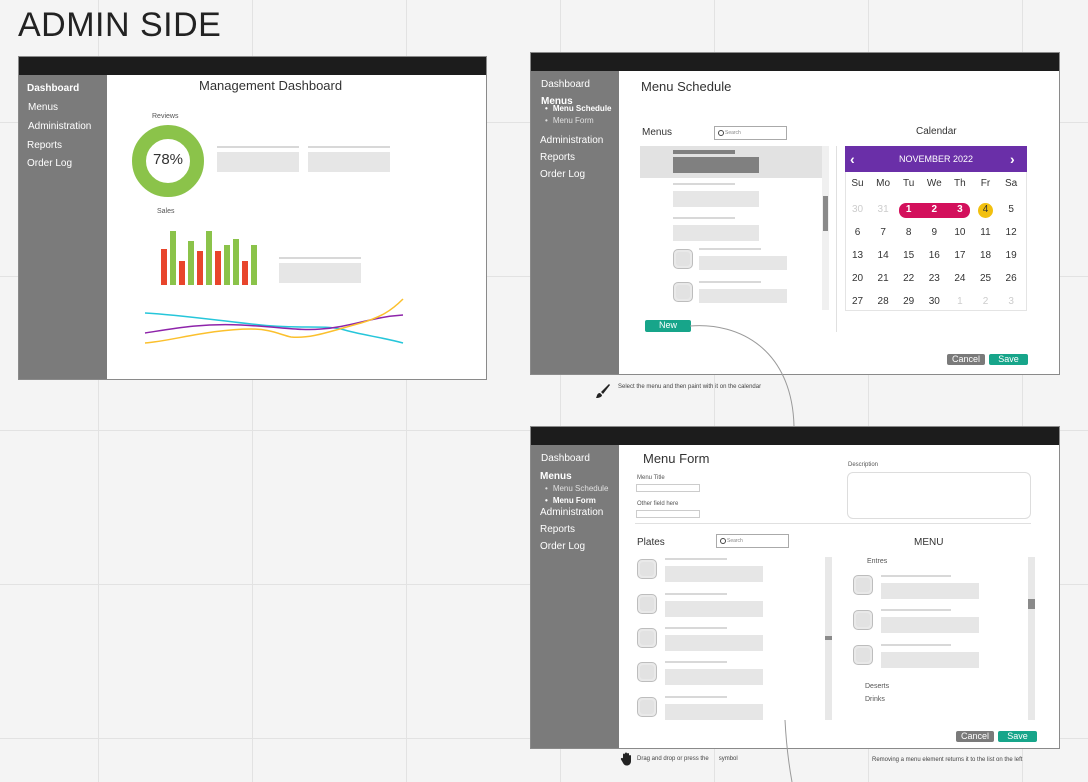 This screenshot has width=1088, height=782. I want to click on menu-title-input, so click(668, 488).